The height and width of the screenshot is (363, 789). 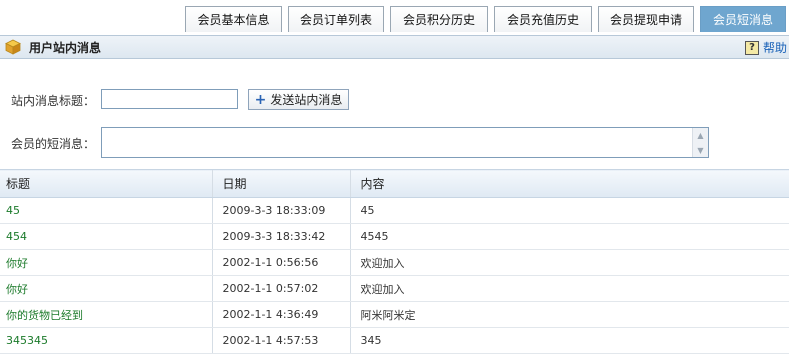 What do you see at coordinates (280, 262) in the screenshot?
I see `message-date: 2002-1-1 0:56:56` at bounding box center [280, 262].